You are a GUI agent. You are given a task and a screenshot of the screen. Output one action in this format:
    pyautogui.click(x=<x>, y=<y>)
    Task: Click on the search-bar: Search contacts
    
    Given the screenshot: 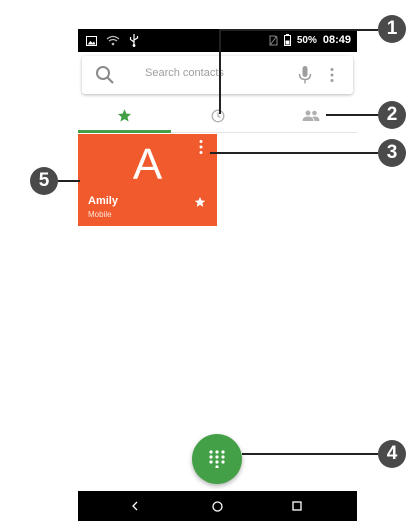 What is the action you would take?
    pyautogui.click(x=217, y=75)
    